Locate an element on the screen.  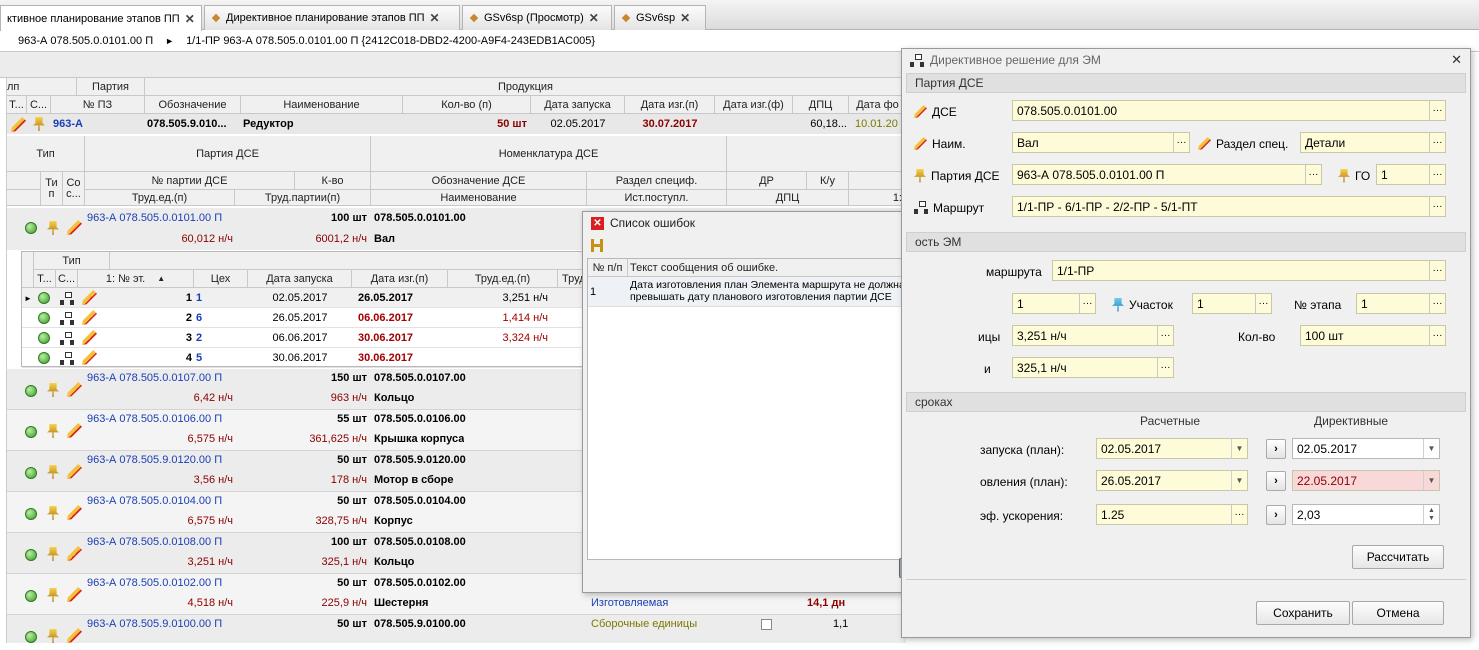
export-icon is located at coordinates (597, 245).